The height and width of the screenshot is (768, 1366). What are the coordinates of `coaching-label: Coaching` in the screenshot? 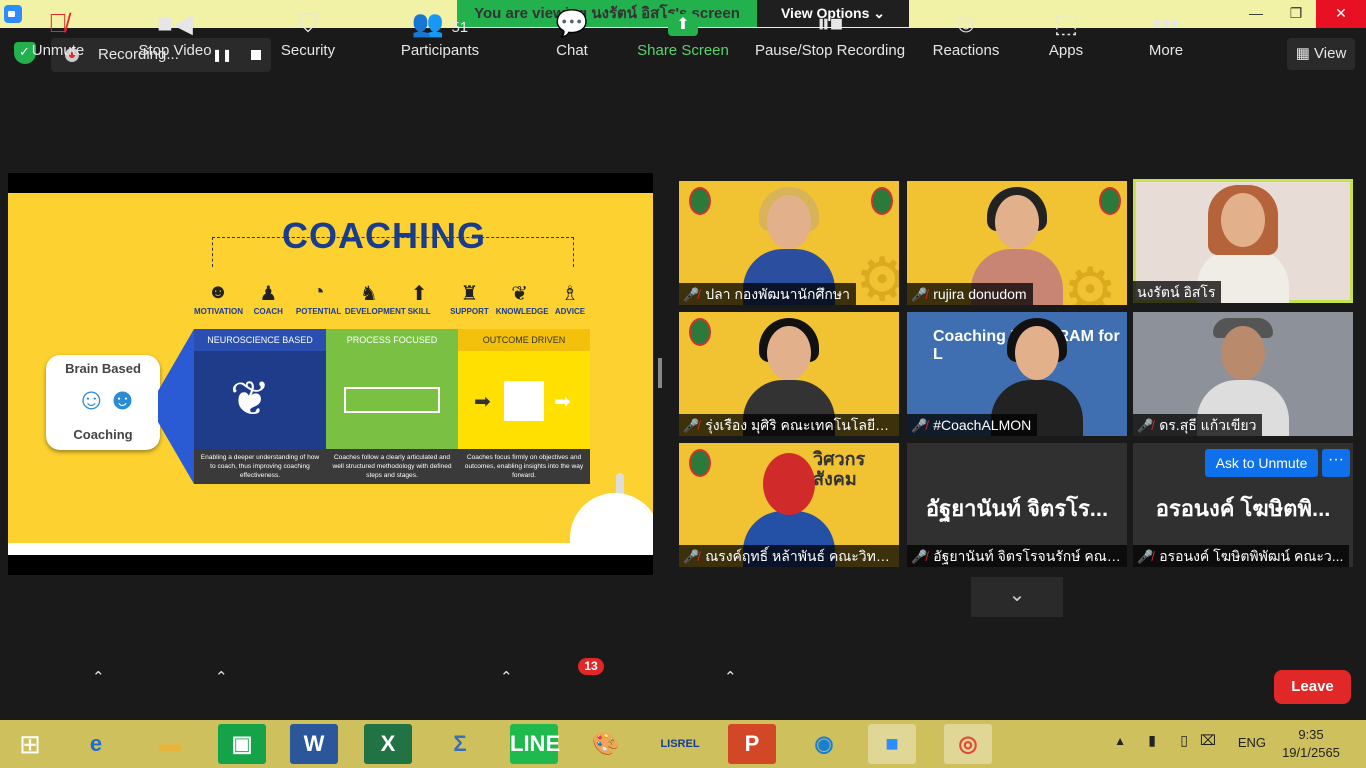 It's located at (103, 434).